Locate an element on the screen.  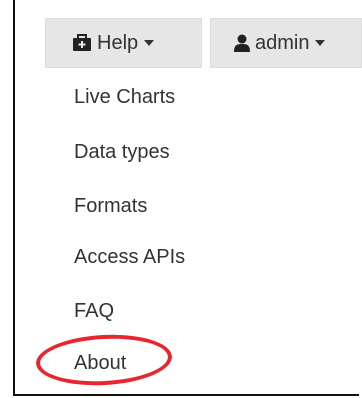
menu-item-access-apis: Access APIs is located at coordinates (129, 257).